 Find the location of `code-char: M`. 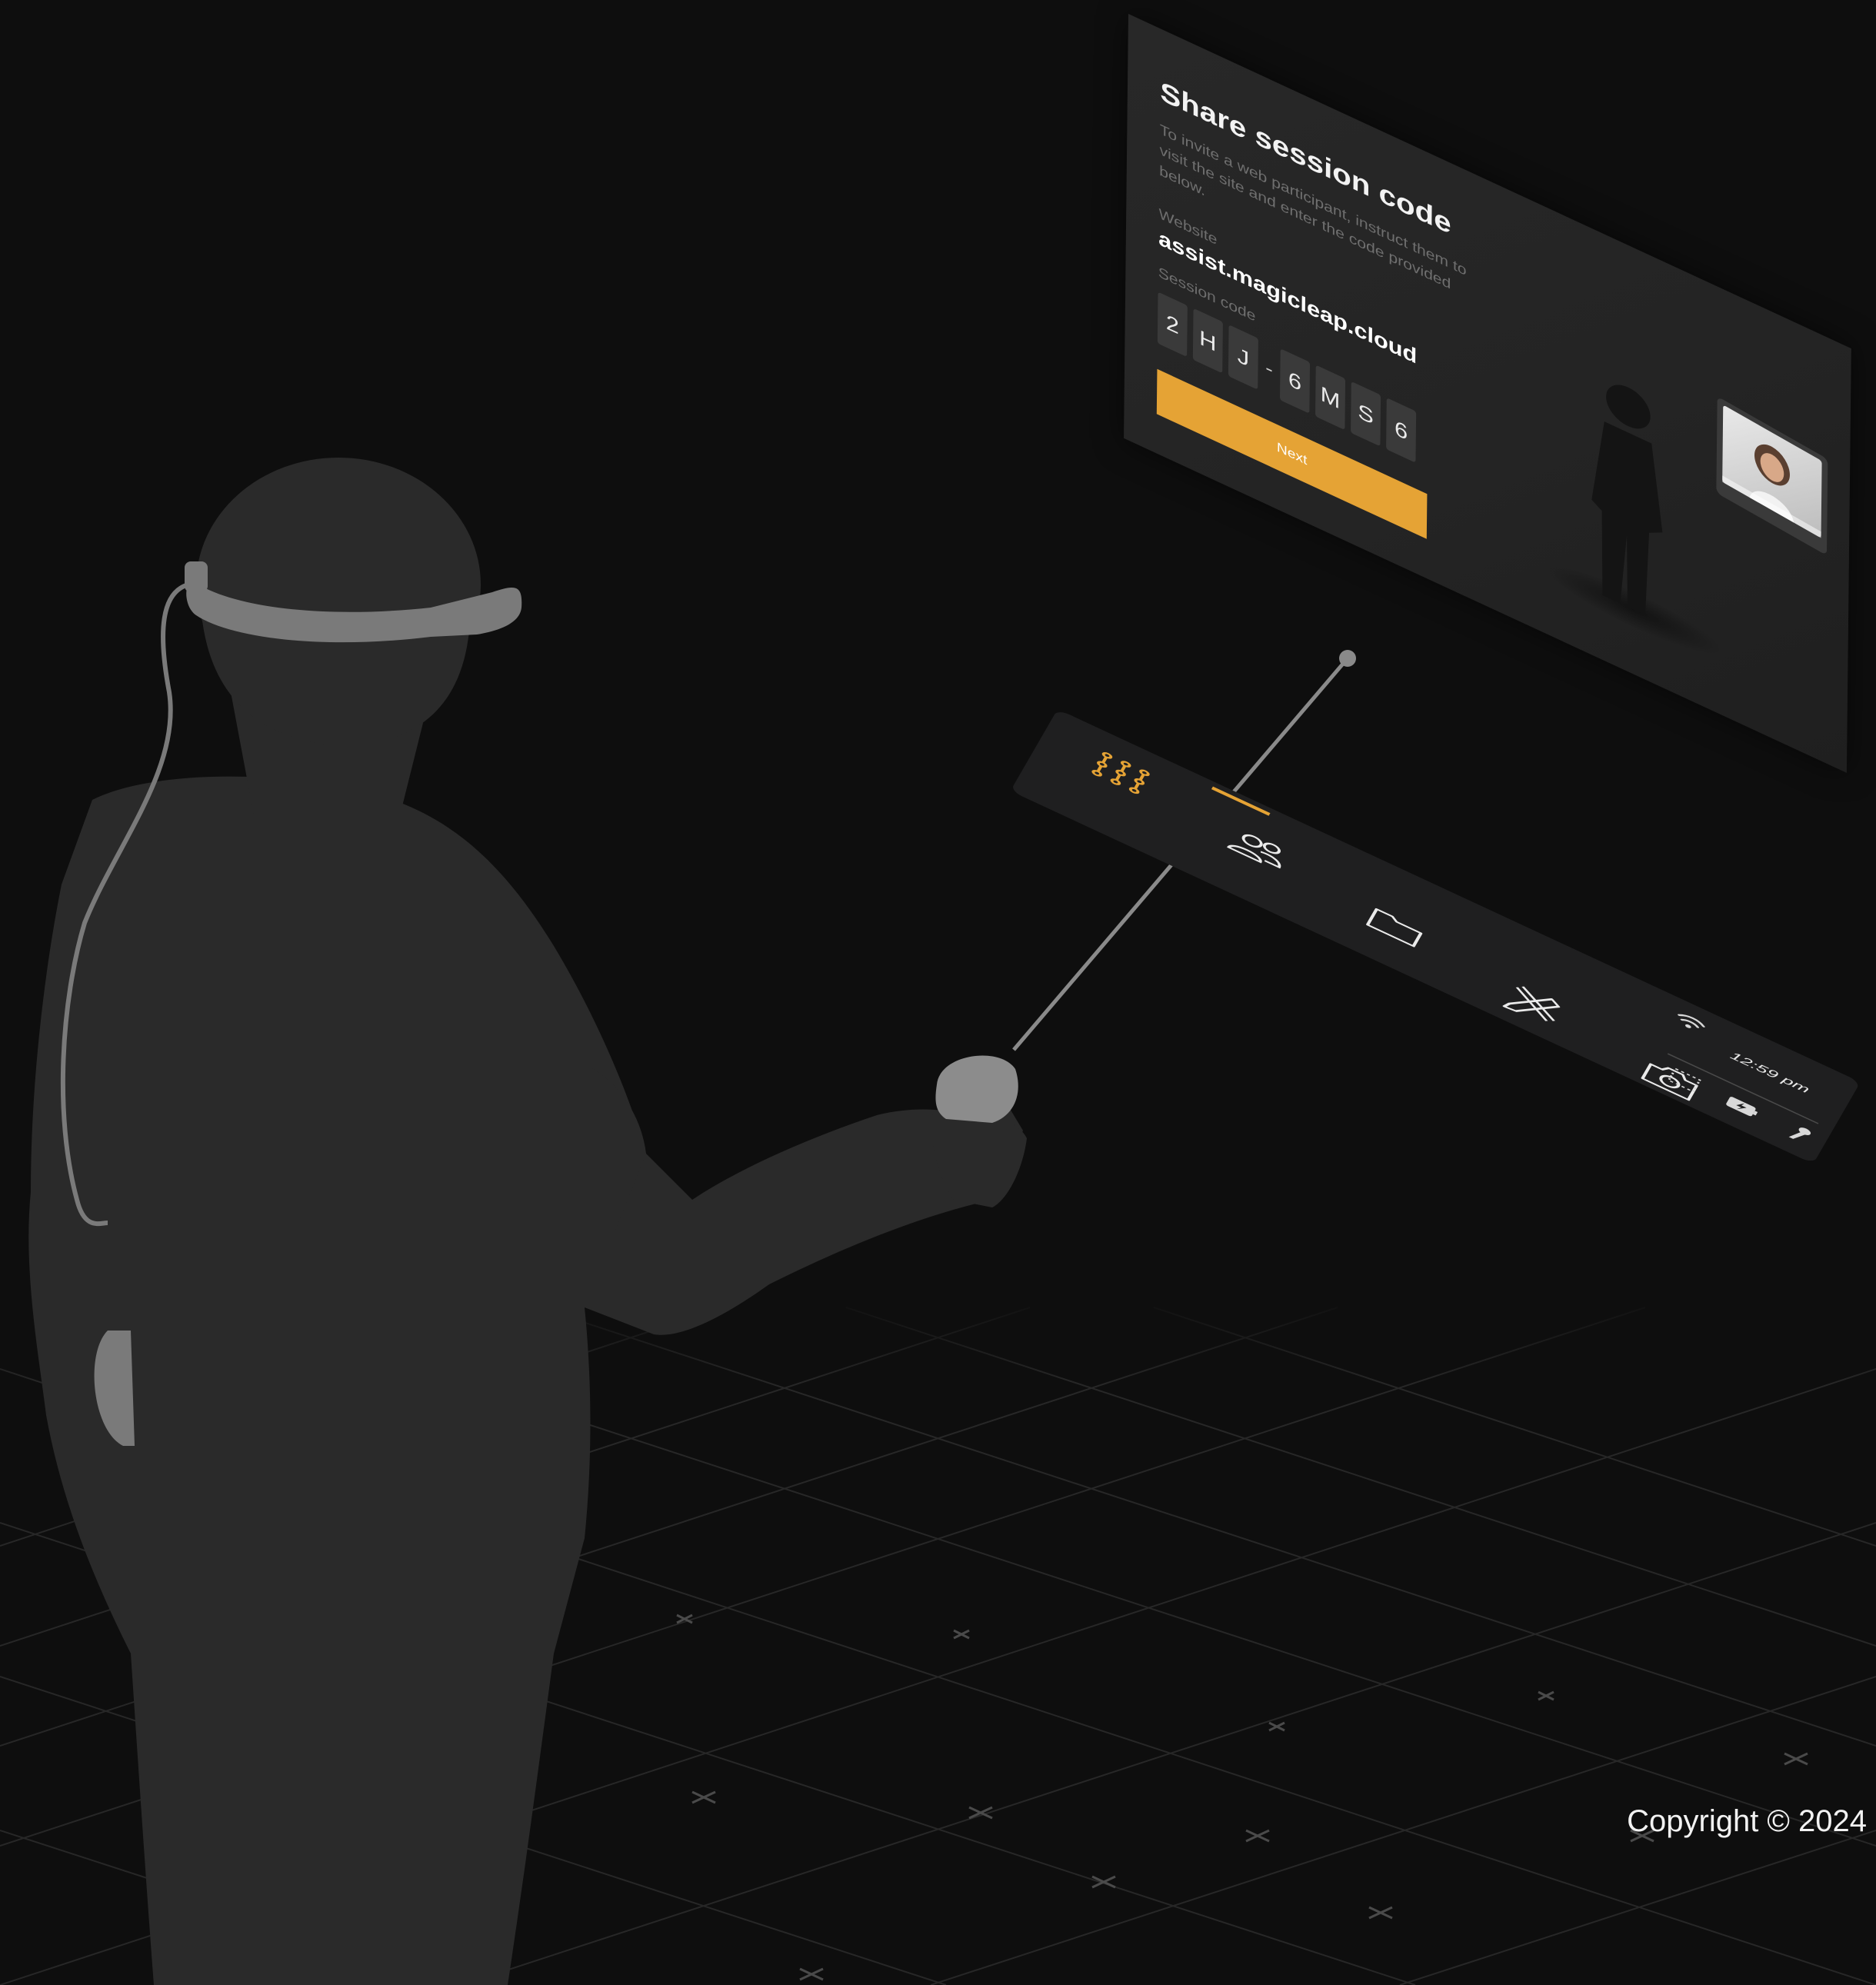

code-char: M is located at coordinates (1331, 398).